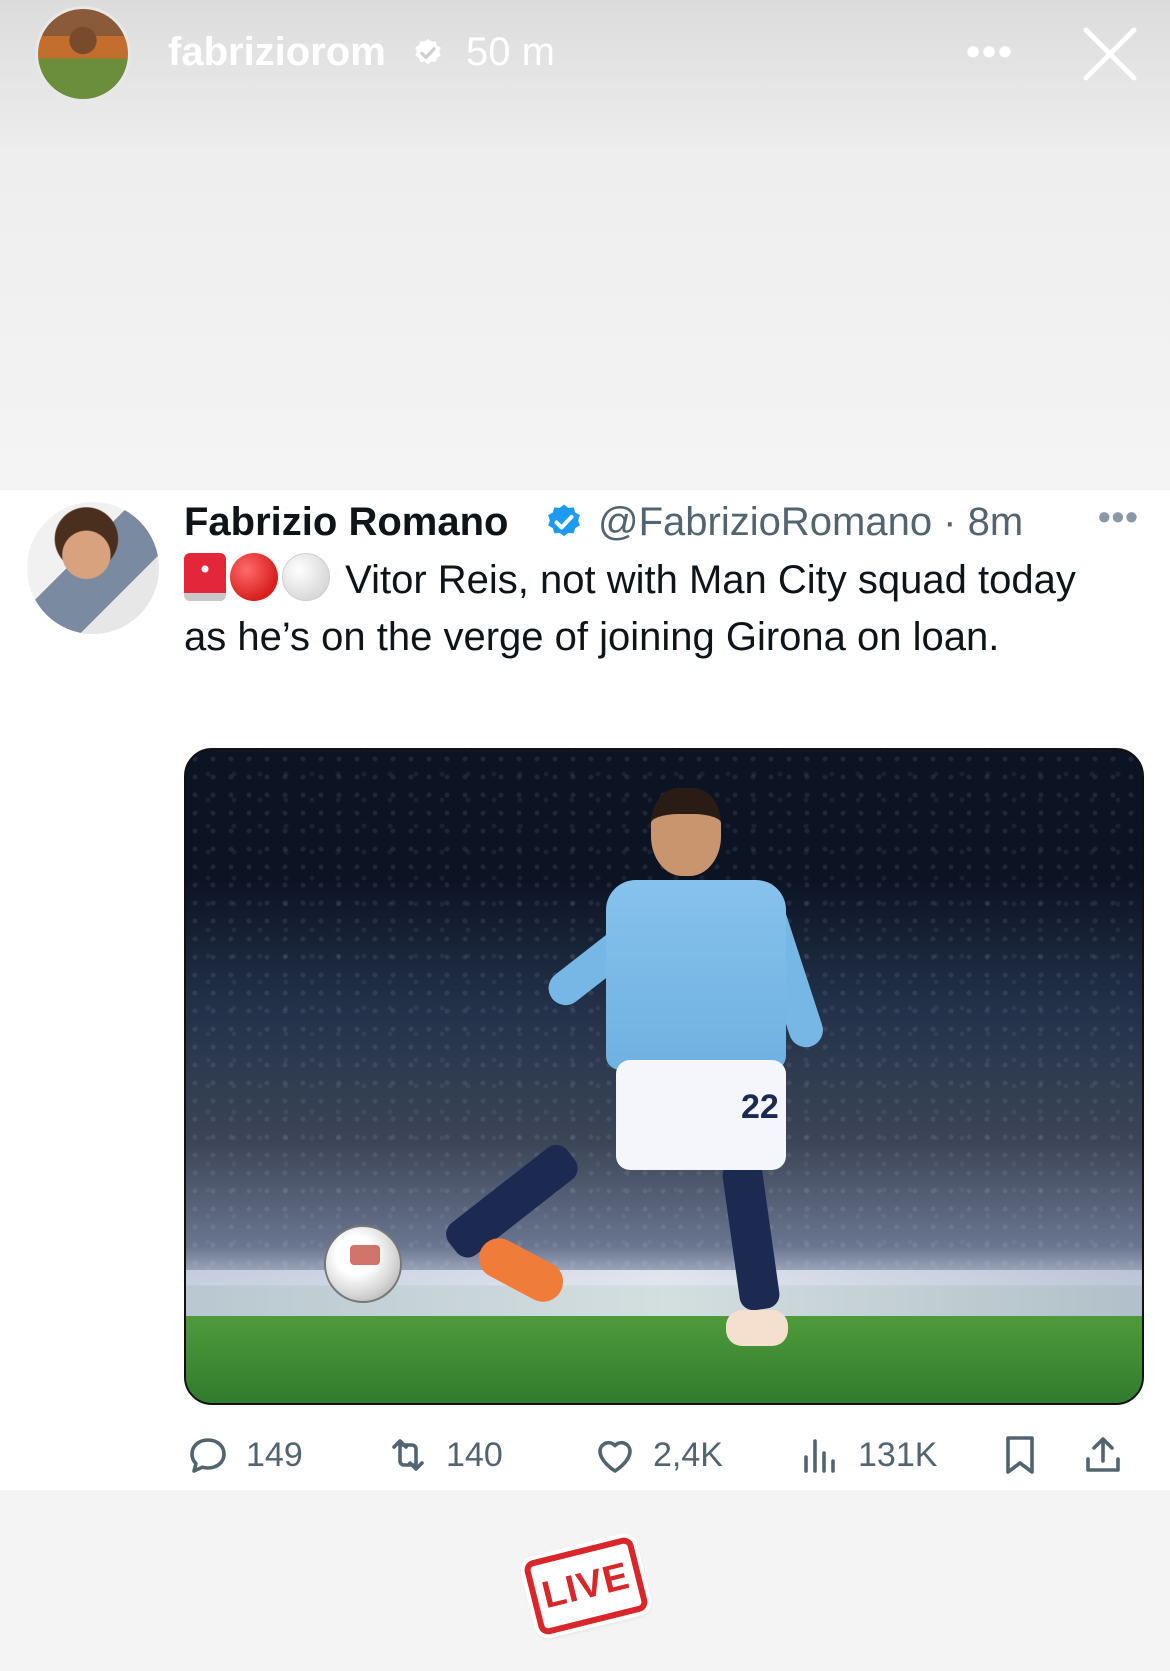 The image size is (1170, 1671). Describe the element at coordinates (205, 577) in the screenshot. I see `siren-emoji` at that location.